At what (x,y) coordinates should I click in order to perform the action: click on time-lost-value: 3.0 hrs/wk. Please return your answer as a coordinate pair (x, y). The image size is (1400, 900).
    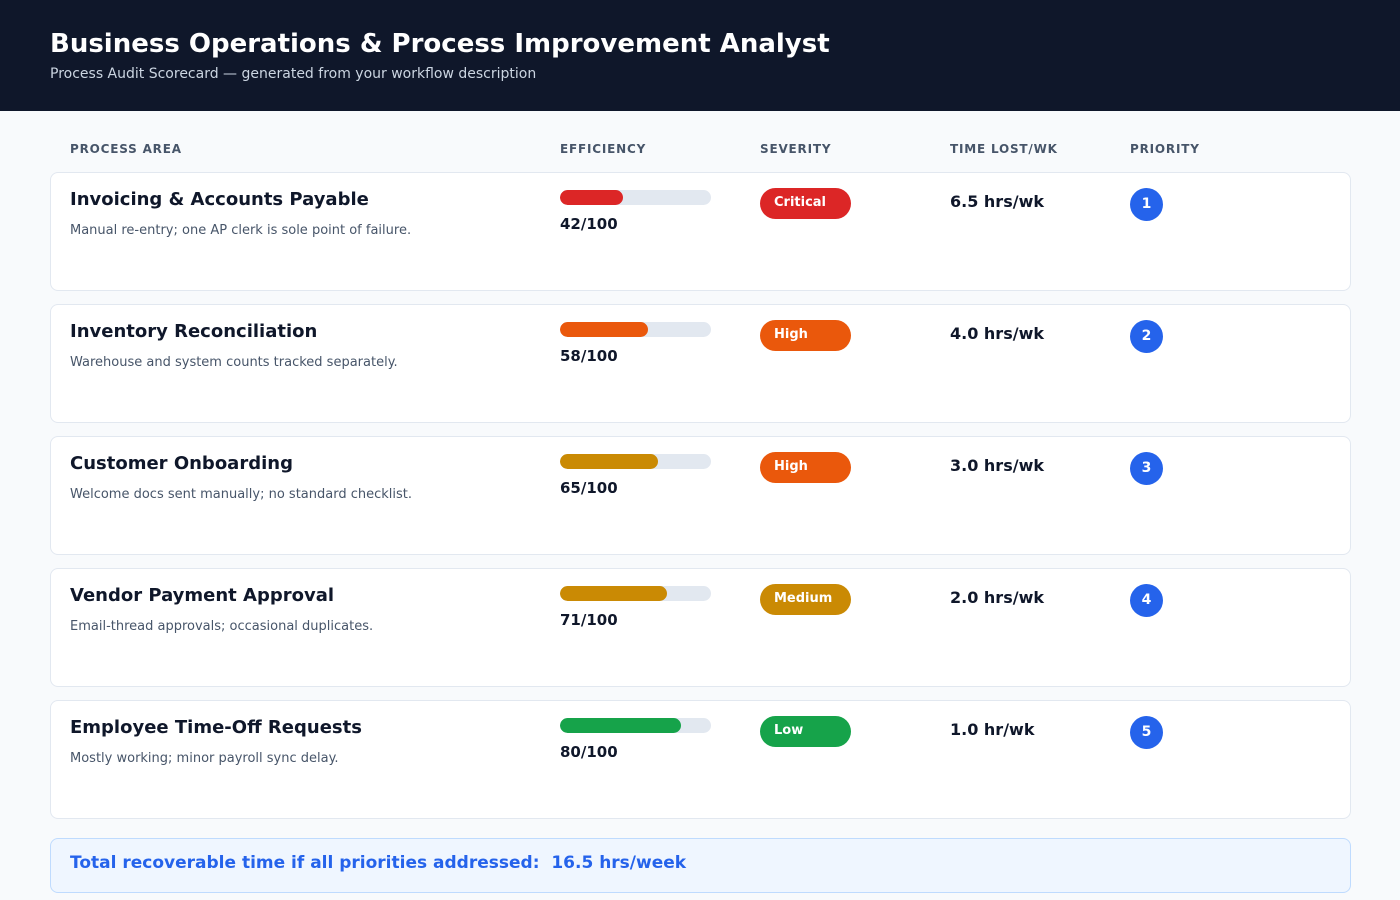
    Looking at the image, I should click on (997, 465).